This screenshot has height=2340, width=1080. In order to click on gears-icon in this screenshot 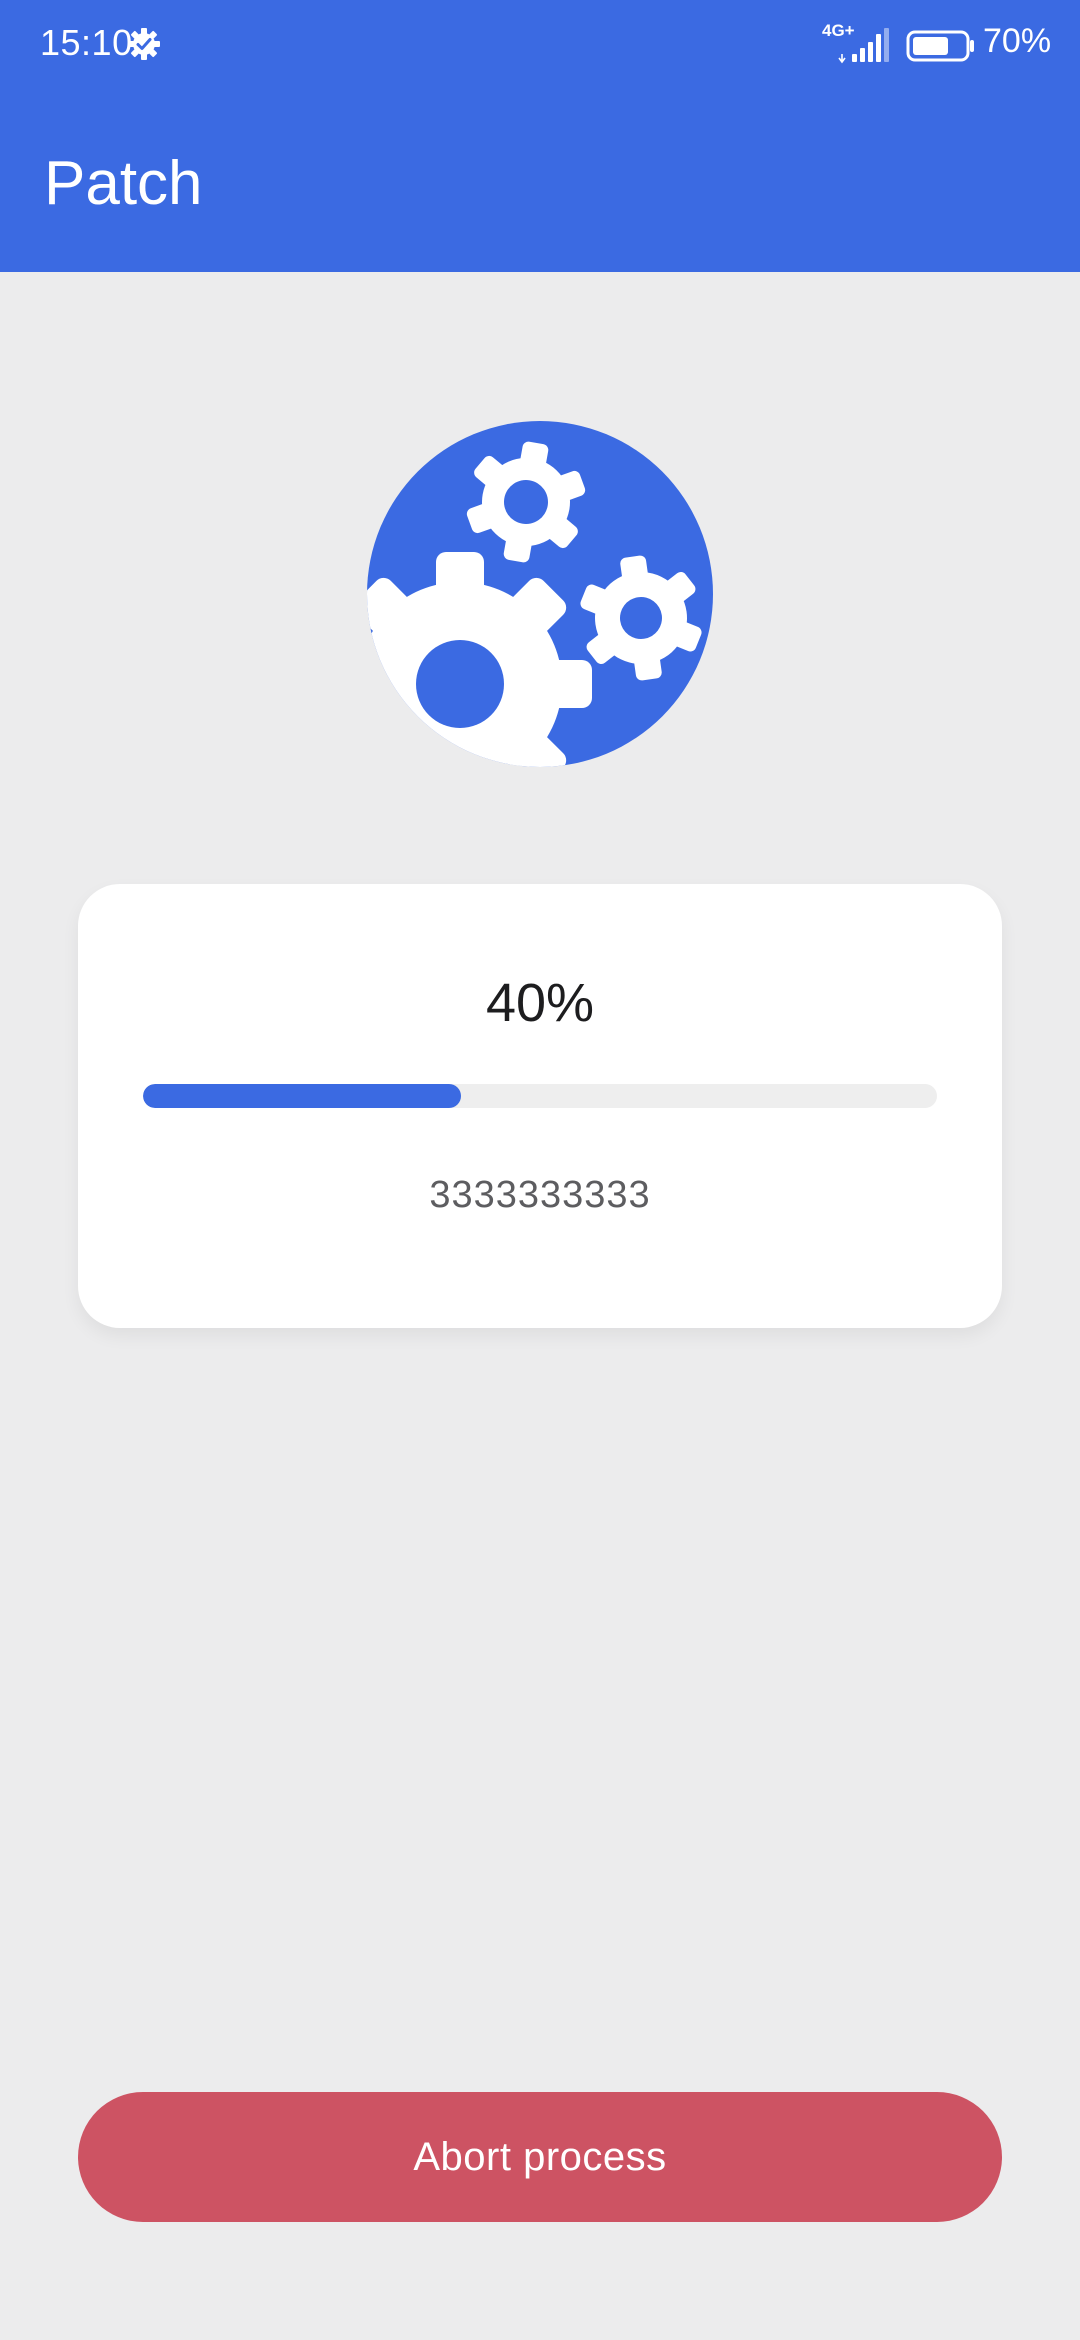, I will do `click(540, 594)`.